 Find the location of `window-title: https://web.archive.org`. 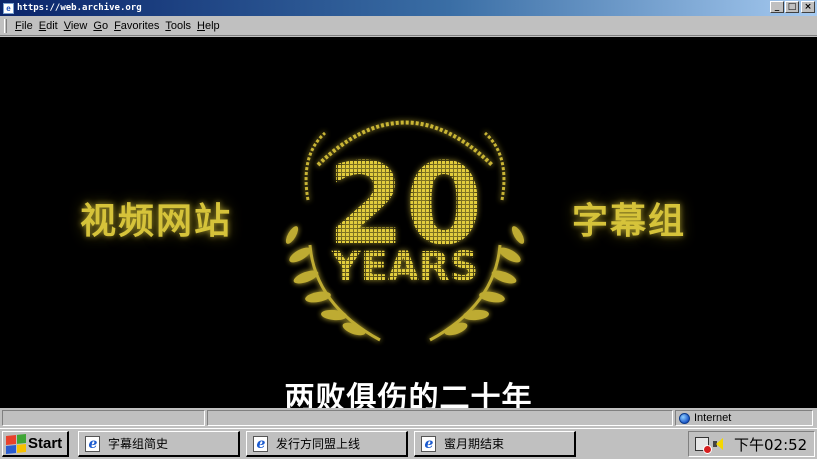

window-title: https://web.archive.org is located at coordinates (79, 8).